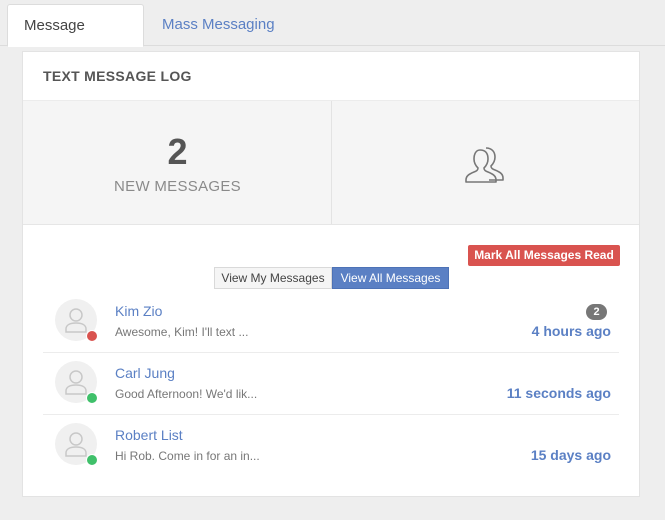 The width and height of the screenshot is (665, 520). I want to click on new-messages-stat: 2 NEW MESSAGES, so click(177, 162).